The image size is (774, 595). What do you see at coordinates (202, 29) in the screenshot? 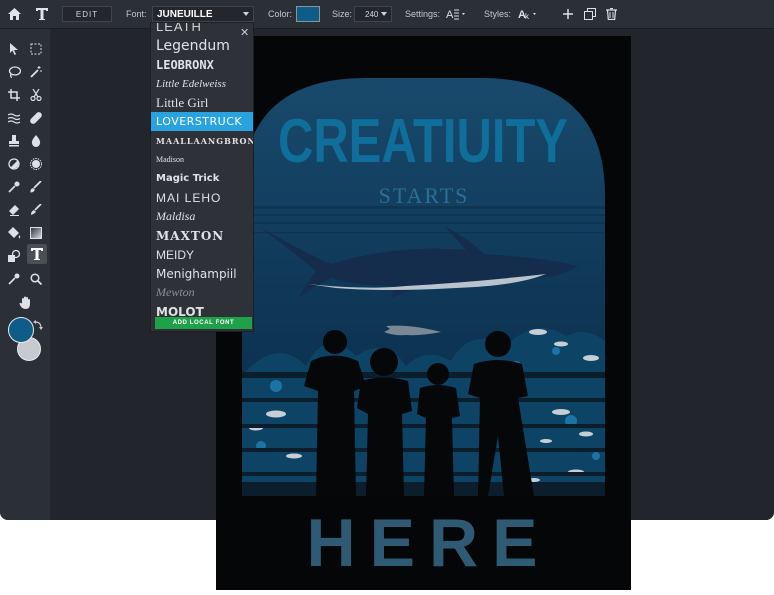
I see `font-item: LEATH` at bounding box center [202, 29].